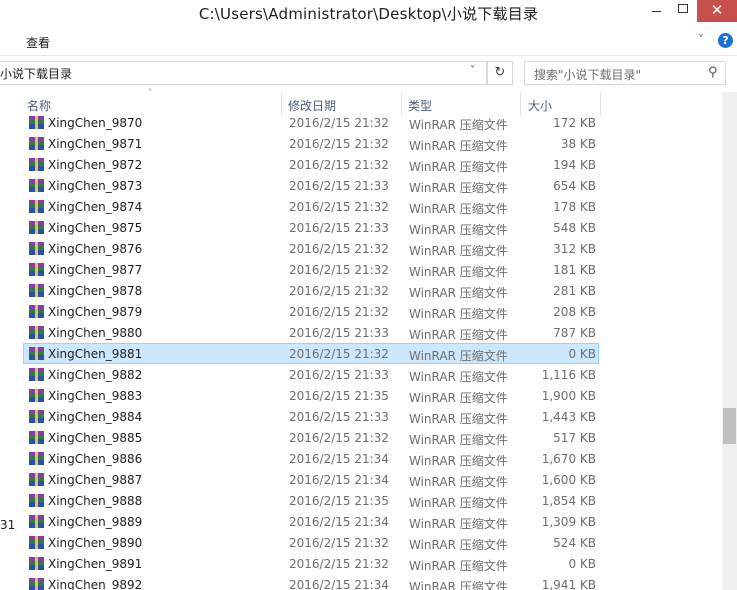  What do you see at coordinates (540, 105) in the screenshot?
I see `column-header-size: 大小` at bounding box center [540, 105].